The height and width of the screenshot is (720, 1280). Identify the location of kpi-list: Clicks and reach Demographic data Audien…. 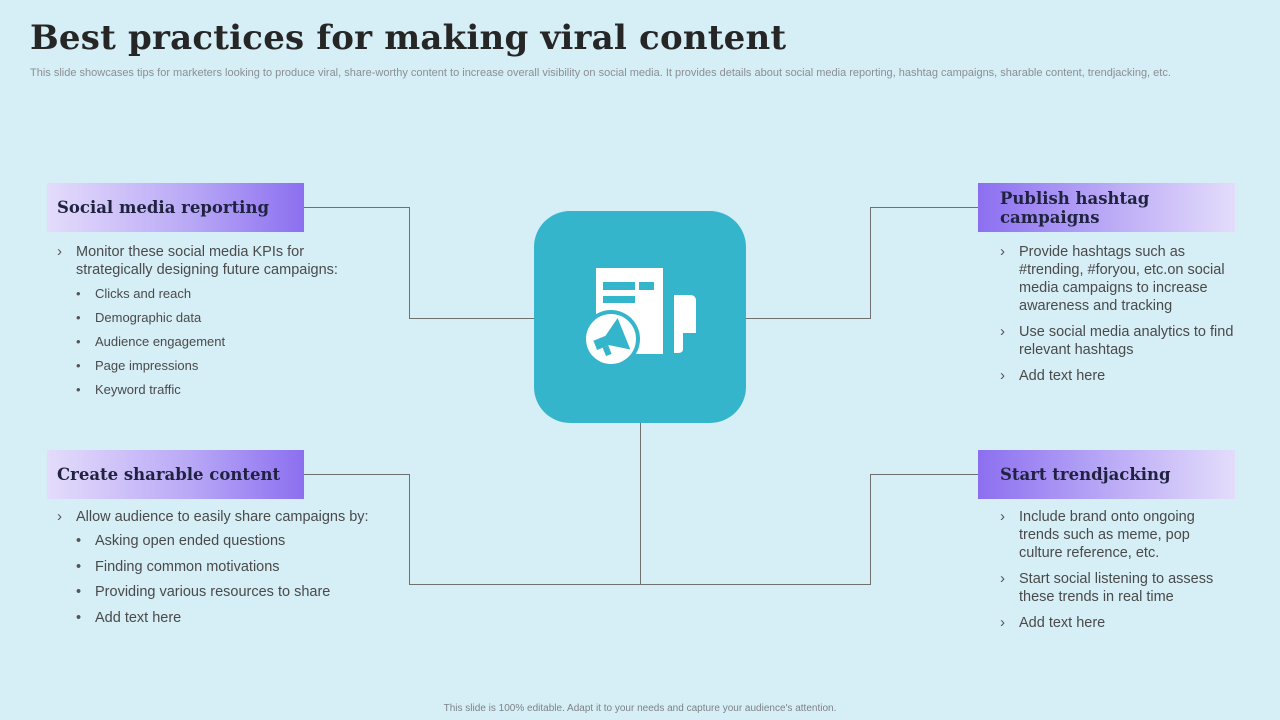
(215, 342).